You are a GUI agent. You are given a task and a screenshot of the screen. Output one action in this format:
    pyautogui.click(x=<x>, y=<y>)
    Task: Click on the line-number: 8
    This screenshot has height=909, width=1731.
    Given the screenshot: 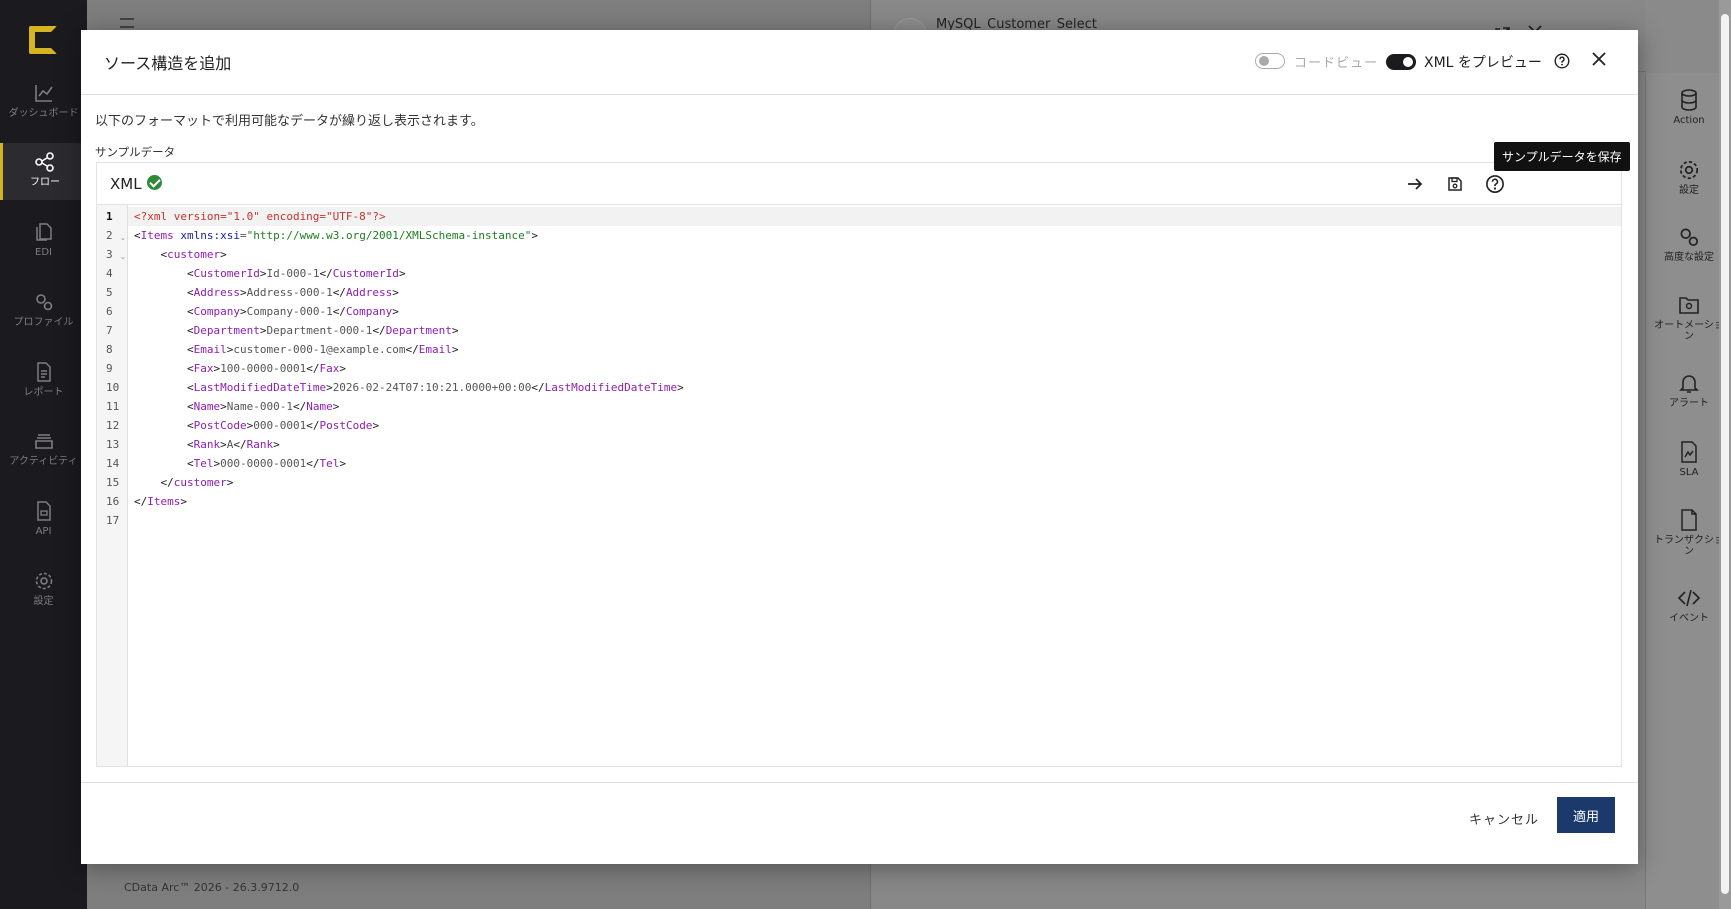 What is the action you would take?
    pyautogui.click(x=109, y=349)
    